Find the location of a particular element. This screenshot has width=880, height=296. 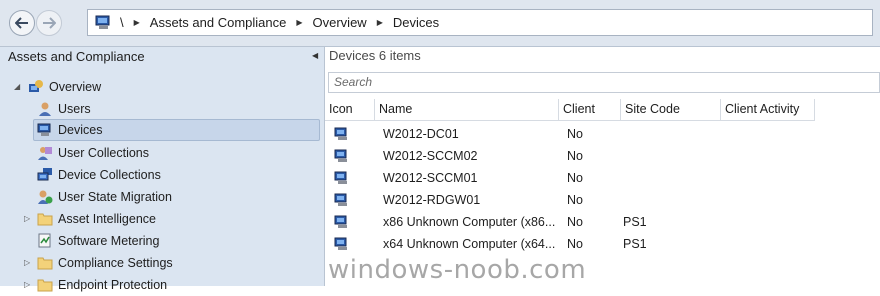

nav-item-label: User Collections is located at coordinates (104, 153).